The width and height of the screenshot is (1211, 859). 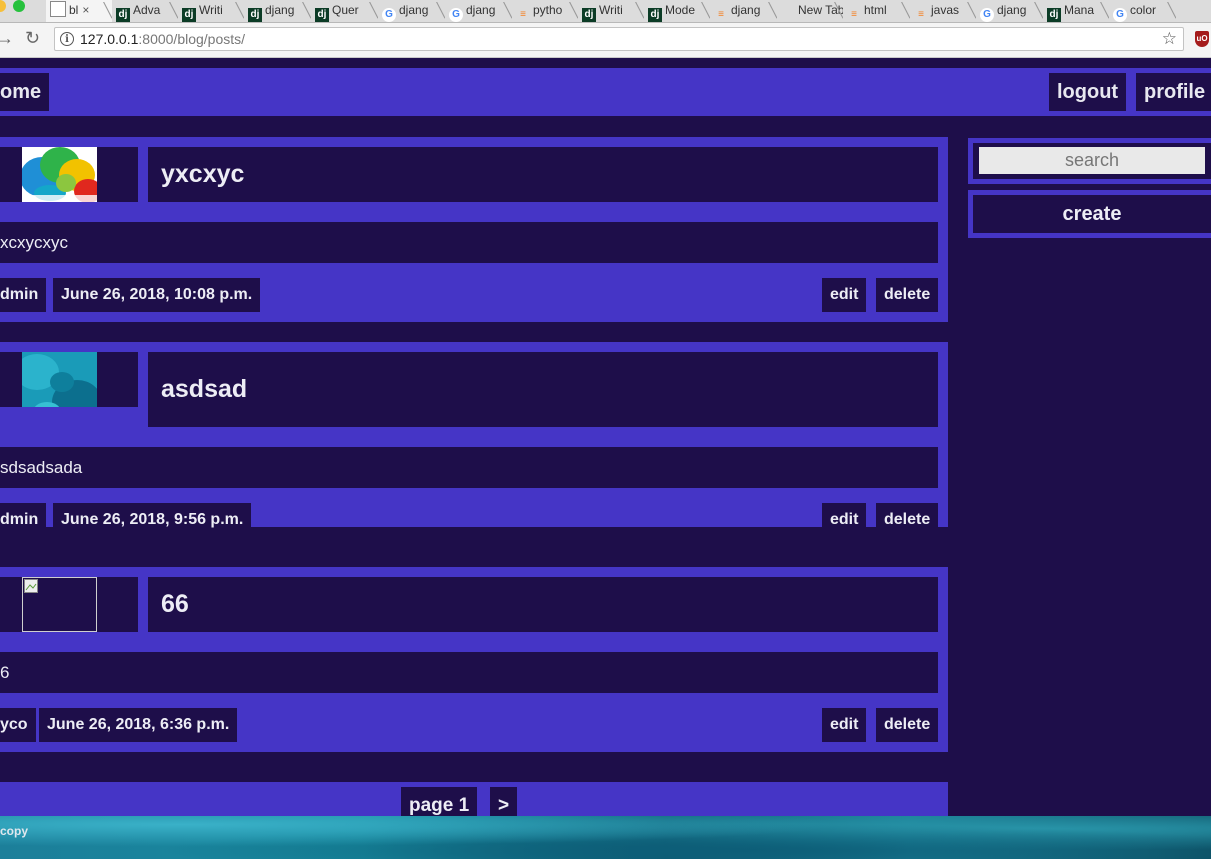 I want to click on post-body: 6, so click(x=469, y=672).